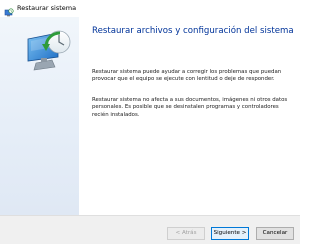  I want to click on title-bar: Restaurar sistema, so click(150, 8).